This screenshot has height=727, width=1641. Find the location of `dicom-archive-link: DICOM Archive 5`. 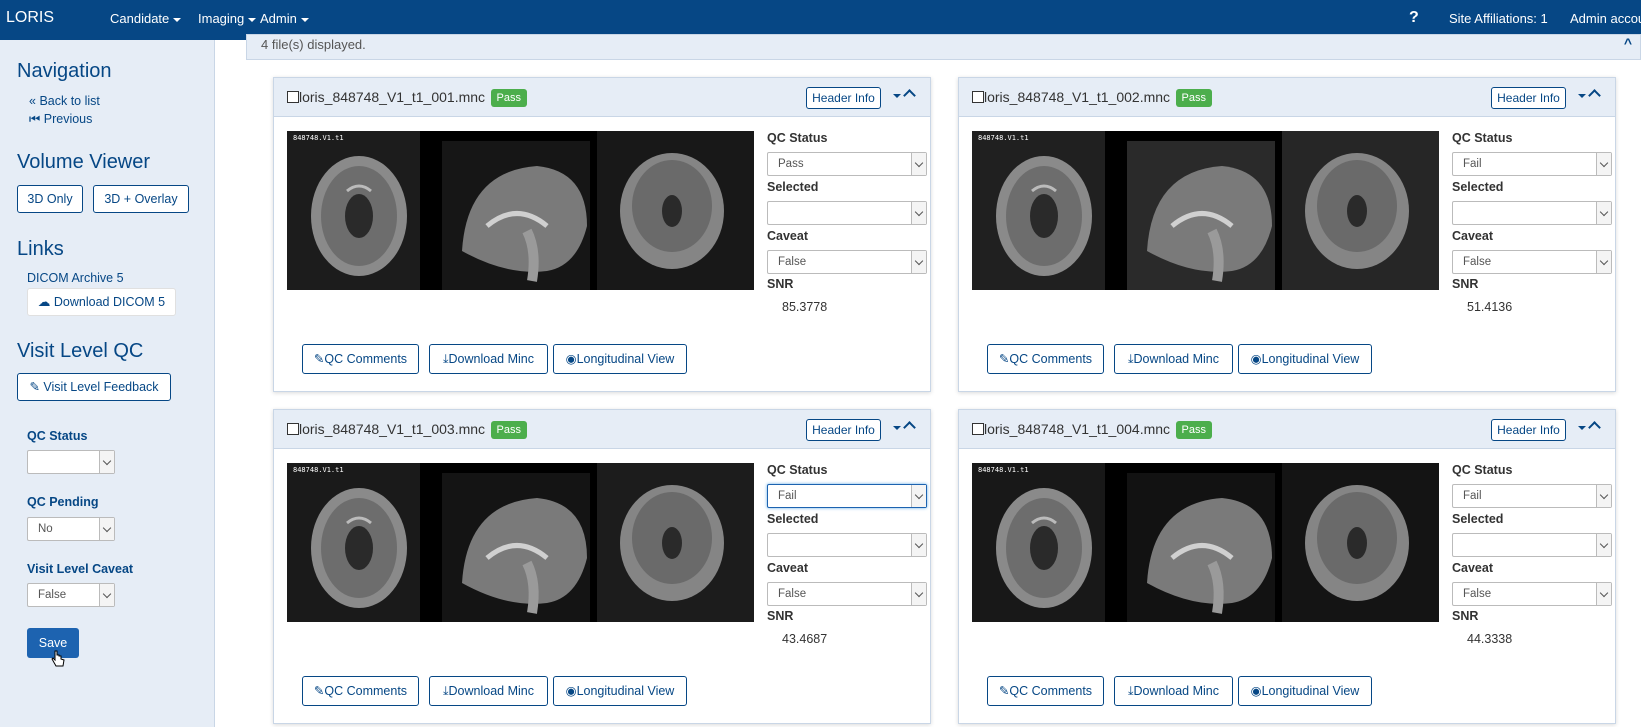

dicom-archive-link: DICOM Archive 5 is located at coordinates (75, 278).